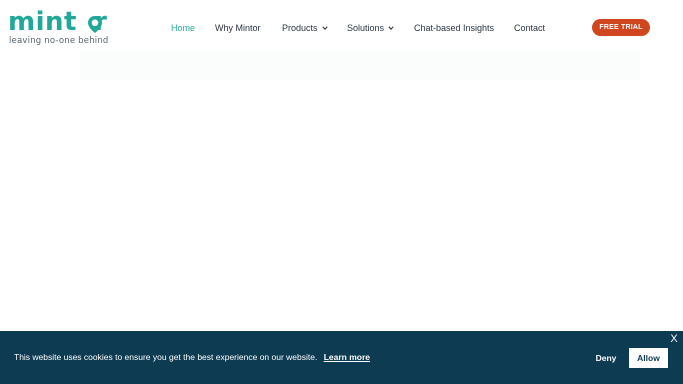 The width and height of the screenshot is (683, 384). Describe the element at coordinates (63, 28) in the screenshot. I see `mintor-logo: mintr leaving no-one behind` at that location.